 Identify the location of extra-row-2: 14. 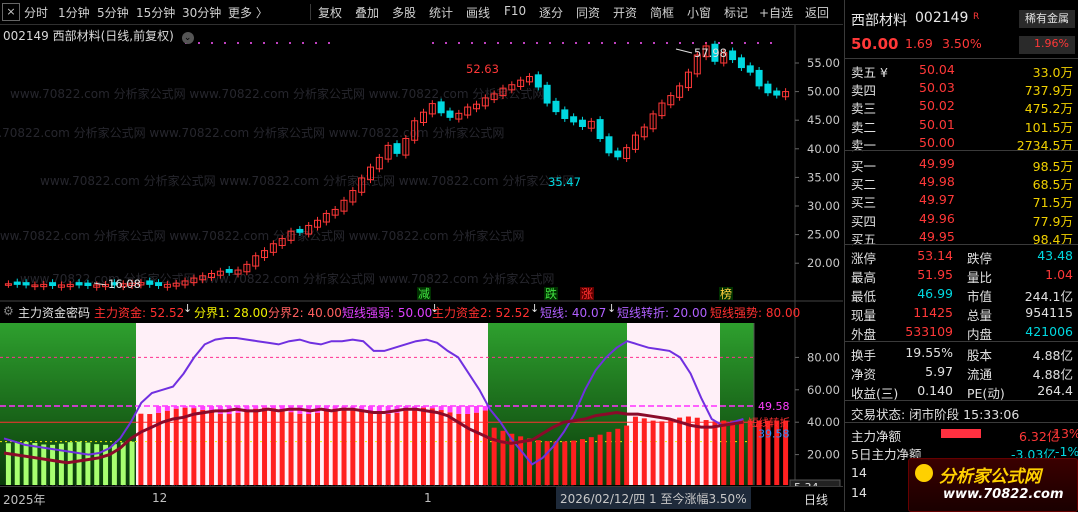
(859, 492).